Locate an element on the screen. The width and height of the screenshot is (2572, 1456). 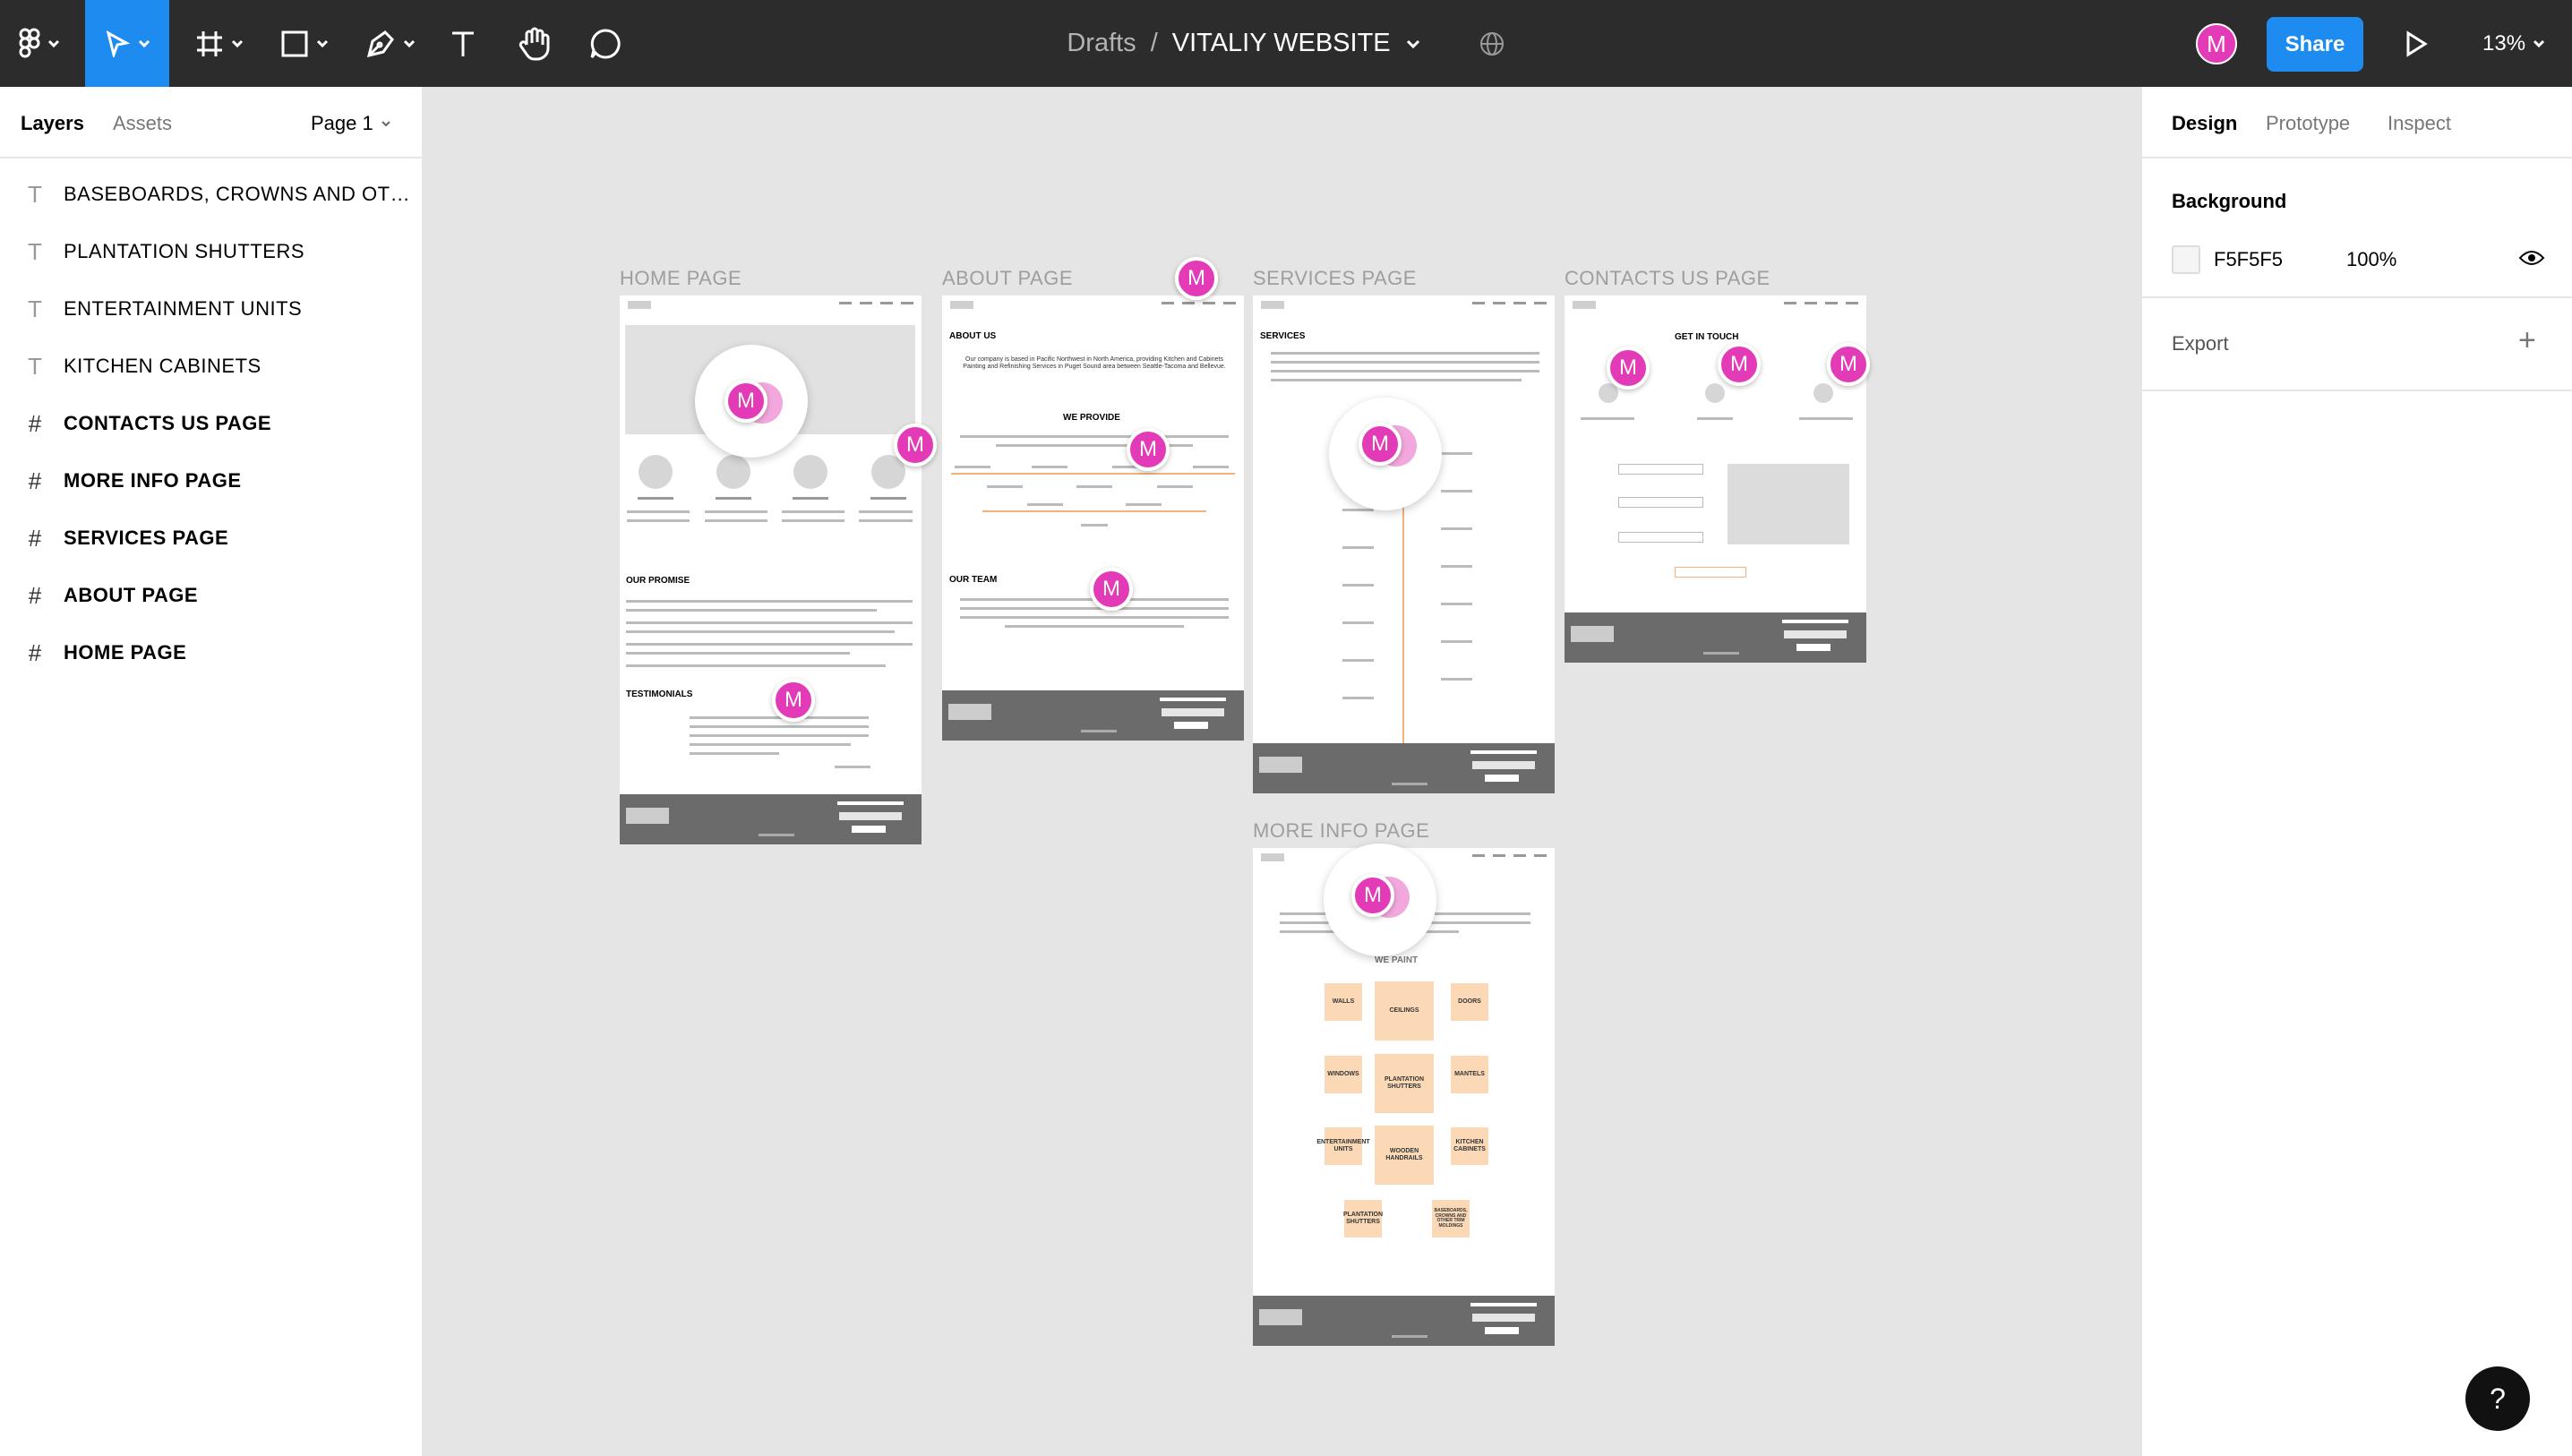
layer-row: # ABOUT PAGE is located at coordinates (211, 595).